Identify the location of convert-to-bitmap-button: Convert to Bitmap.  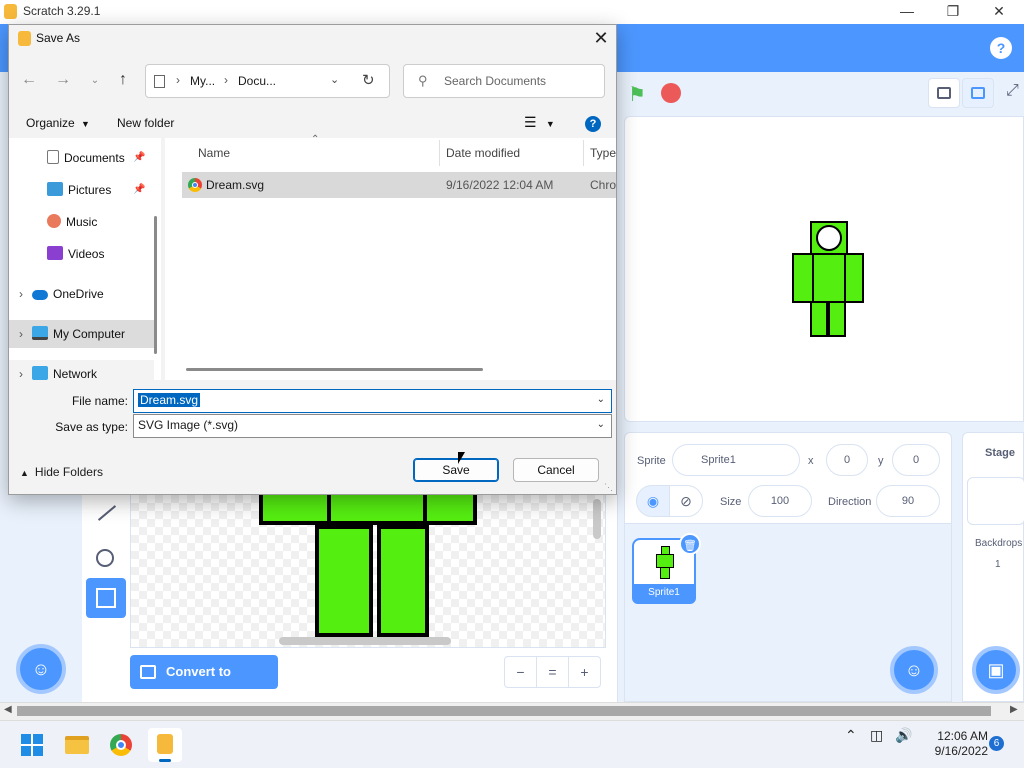
(204, 684).